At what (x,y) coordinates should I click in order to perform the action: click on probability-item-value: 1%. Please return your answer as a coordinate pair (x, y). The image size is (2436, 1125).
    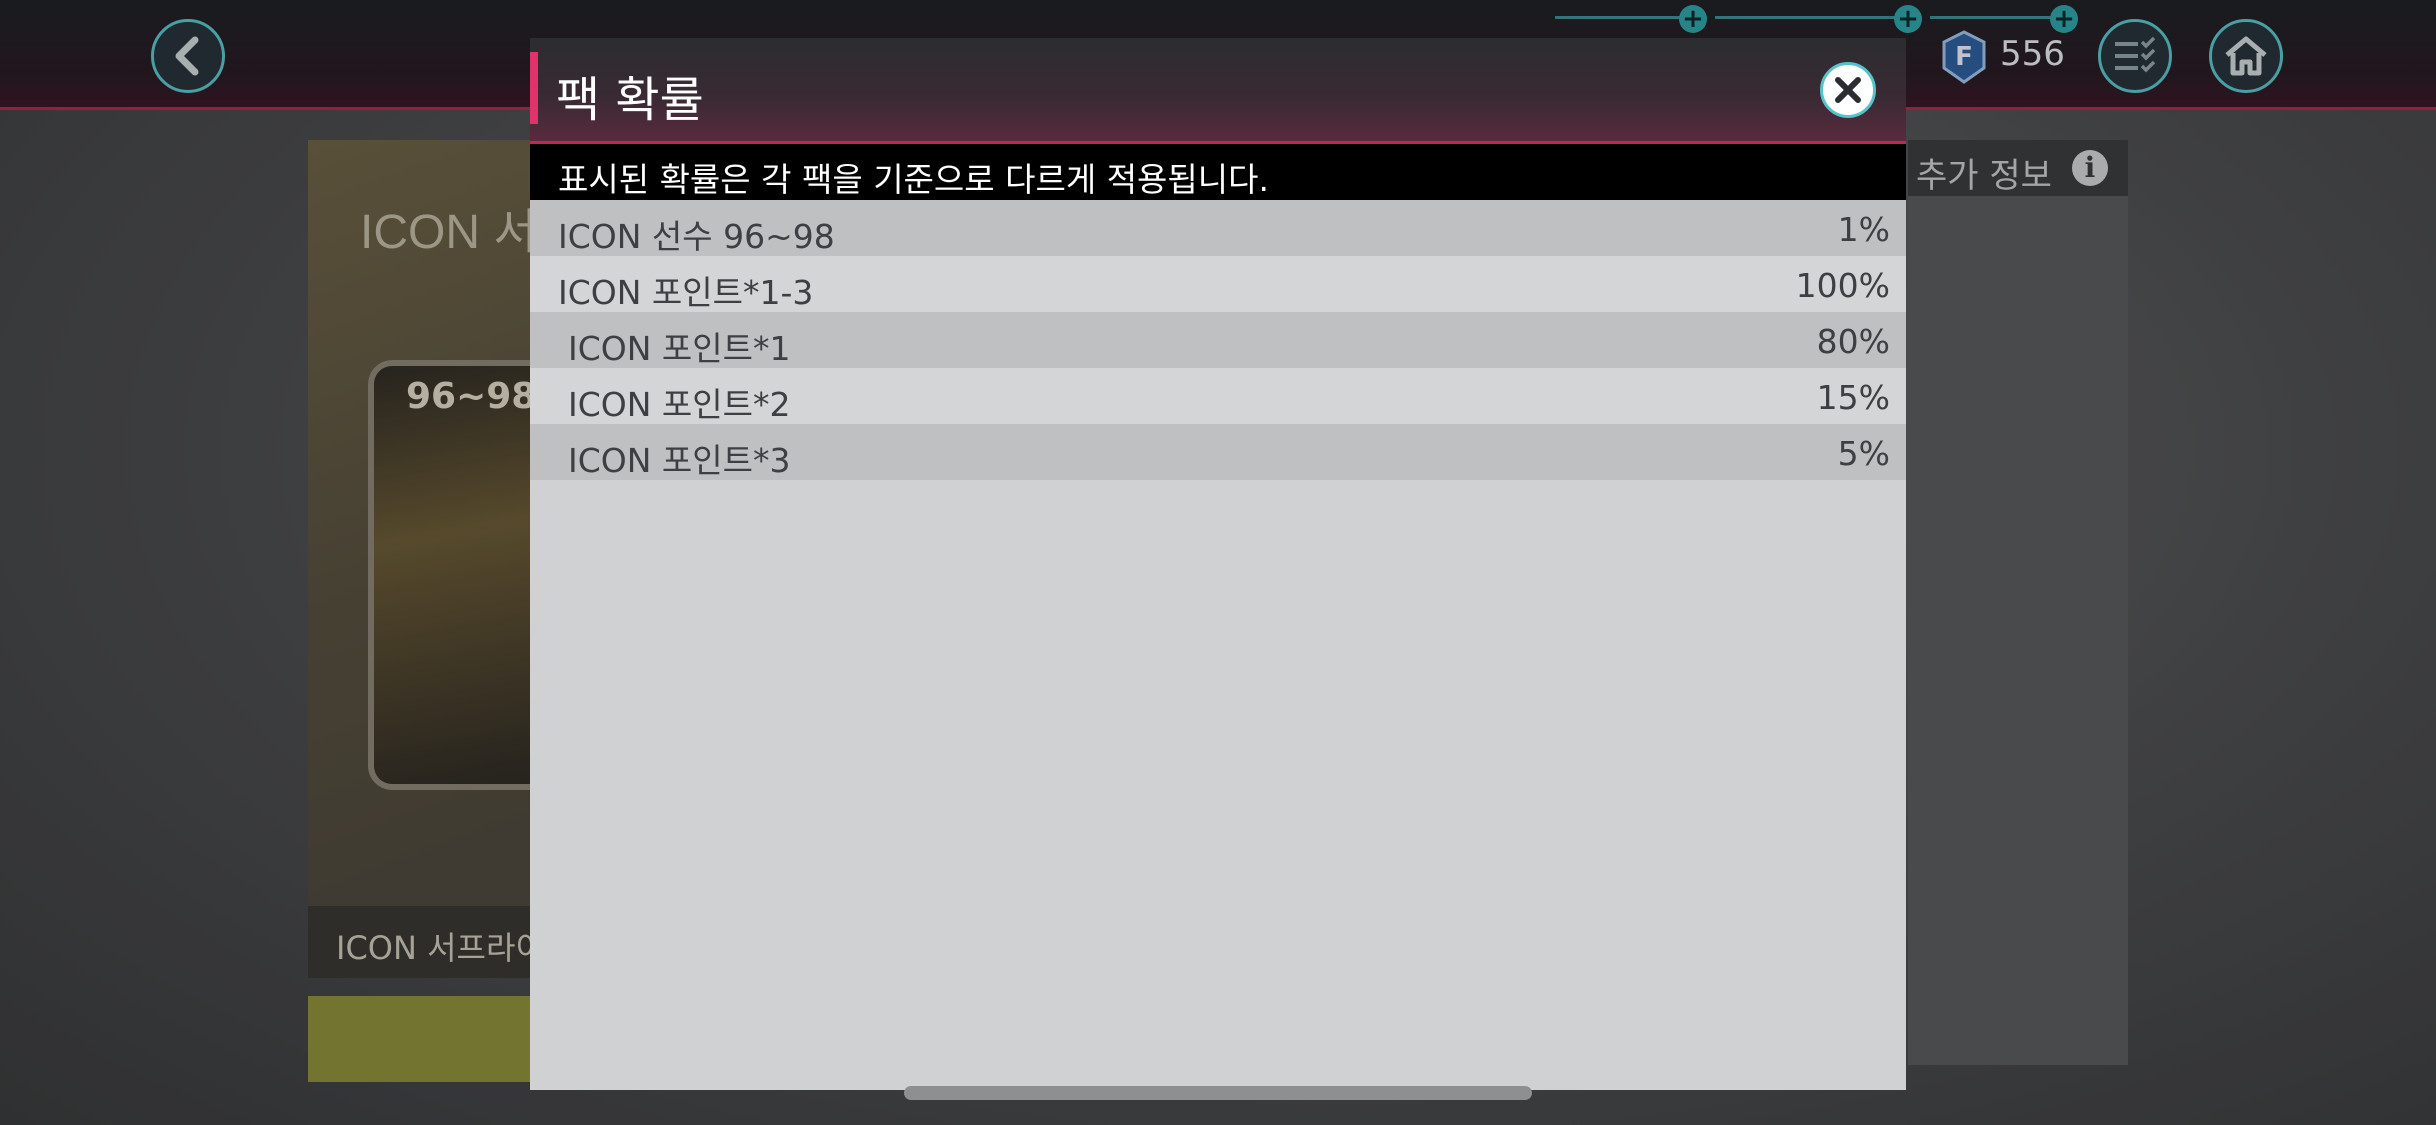
    Looking at the image, I should click on (1863, 229).